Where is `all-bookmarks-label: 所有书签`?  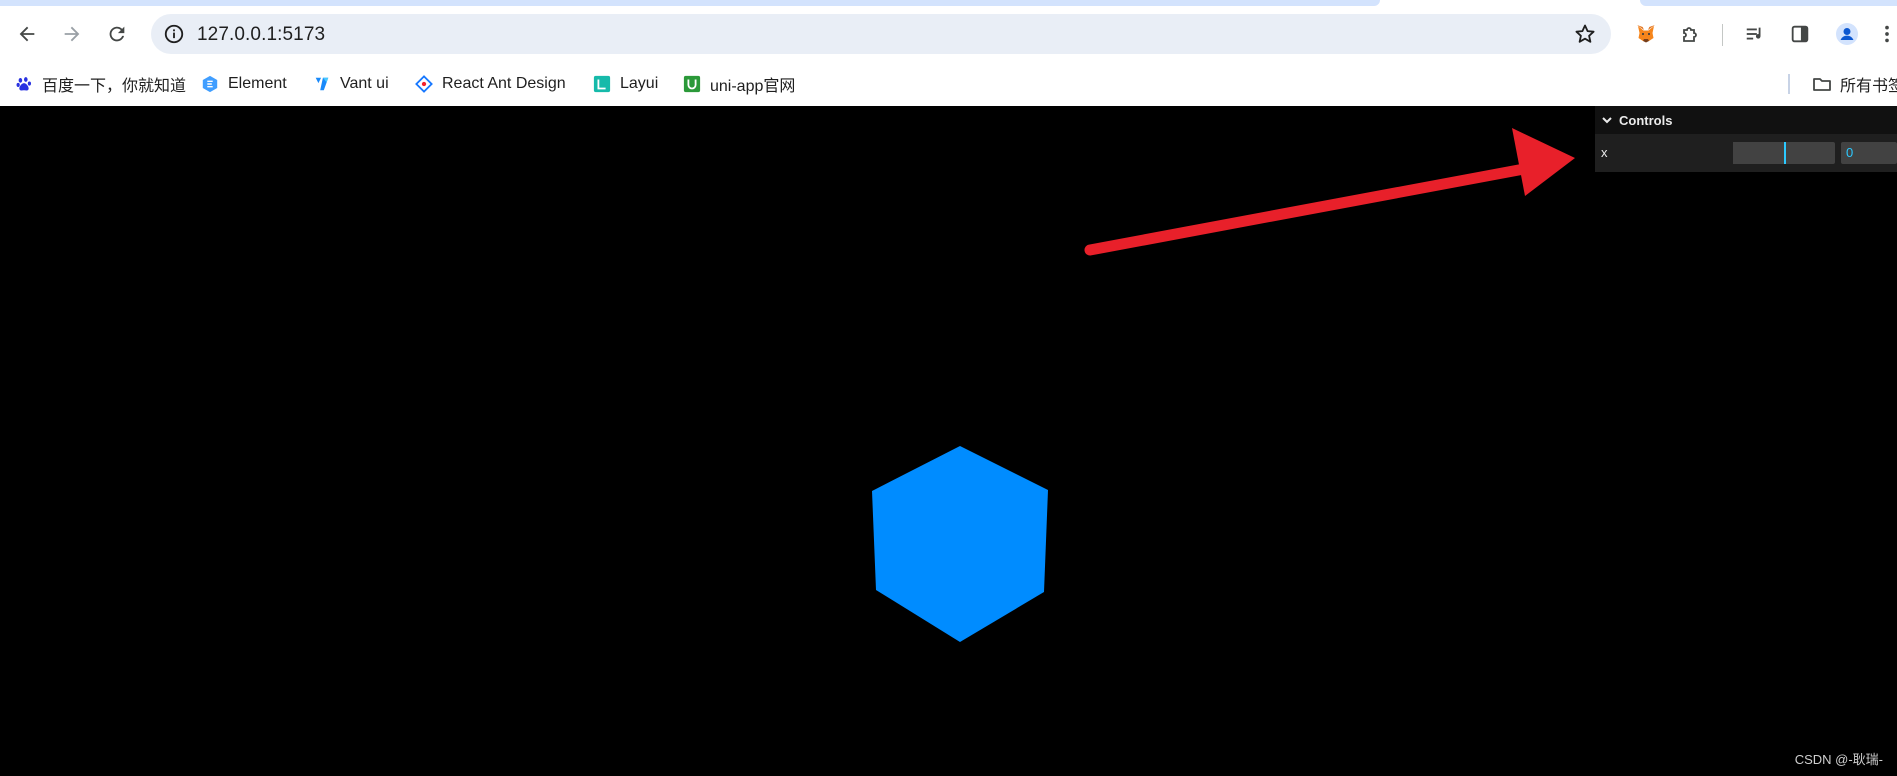 all-bookmarks-label: 所有书签 is located at coordinates (1868, 86).